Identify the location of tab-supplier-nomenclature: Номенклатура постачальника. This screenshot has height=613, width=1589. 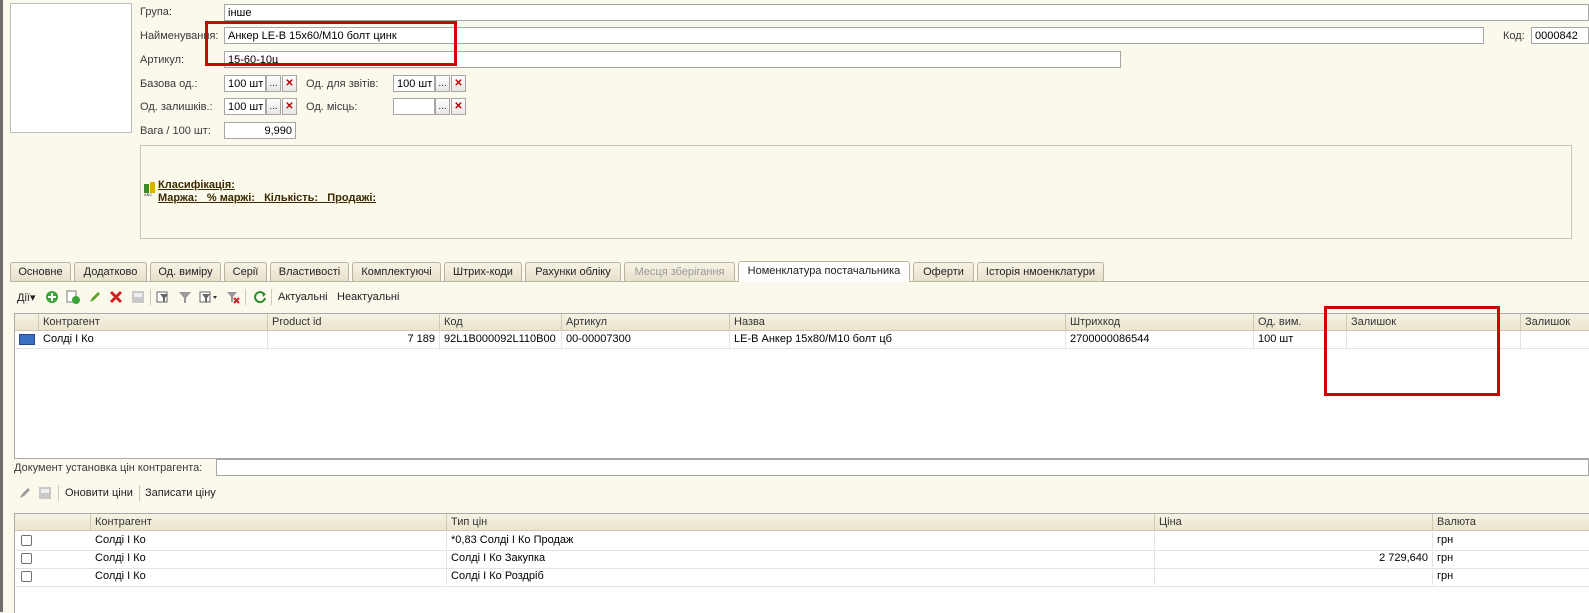
(824, 271).